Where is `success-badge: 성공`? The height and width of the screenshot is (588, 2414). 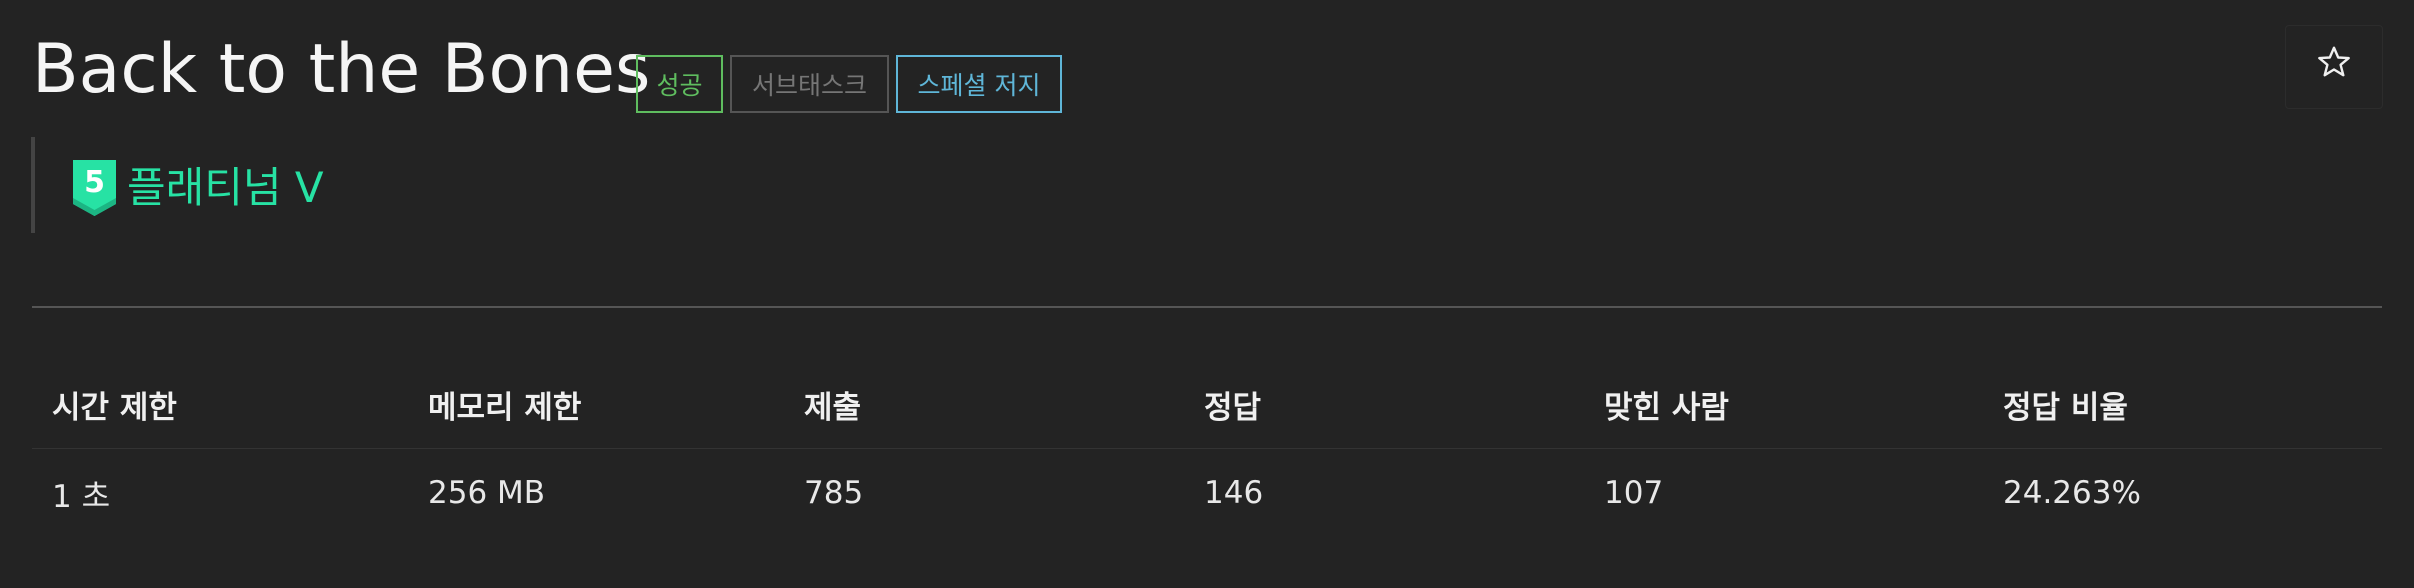 success-badge: 성공 is located at coordinates (679, 84).